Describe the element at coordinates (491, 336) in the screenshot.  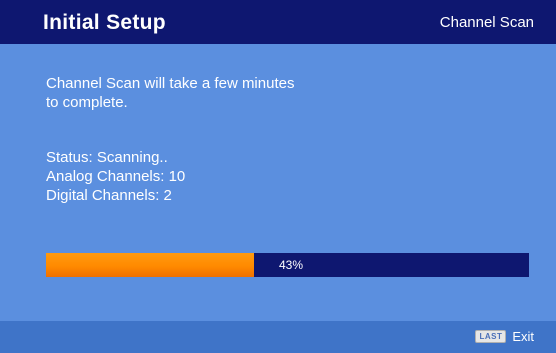
I see `last-key-icon: LAST` at that location.